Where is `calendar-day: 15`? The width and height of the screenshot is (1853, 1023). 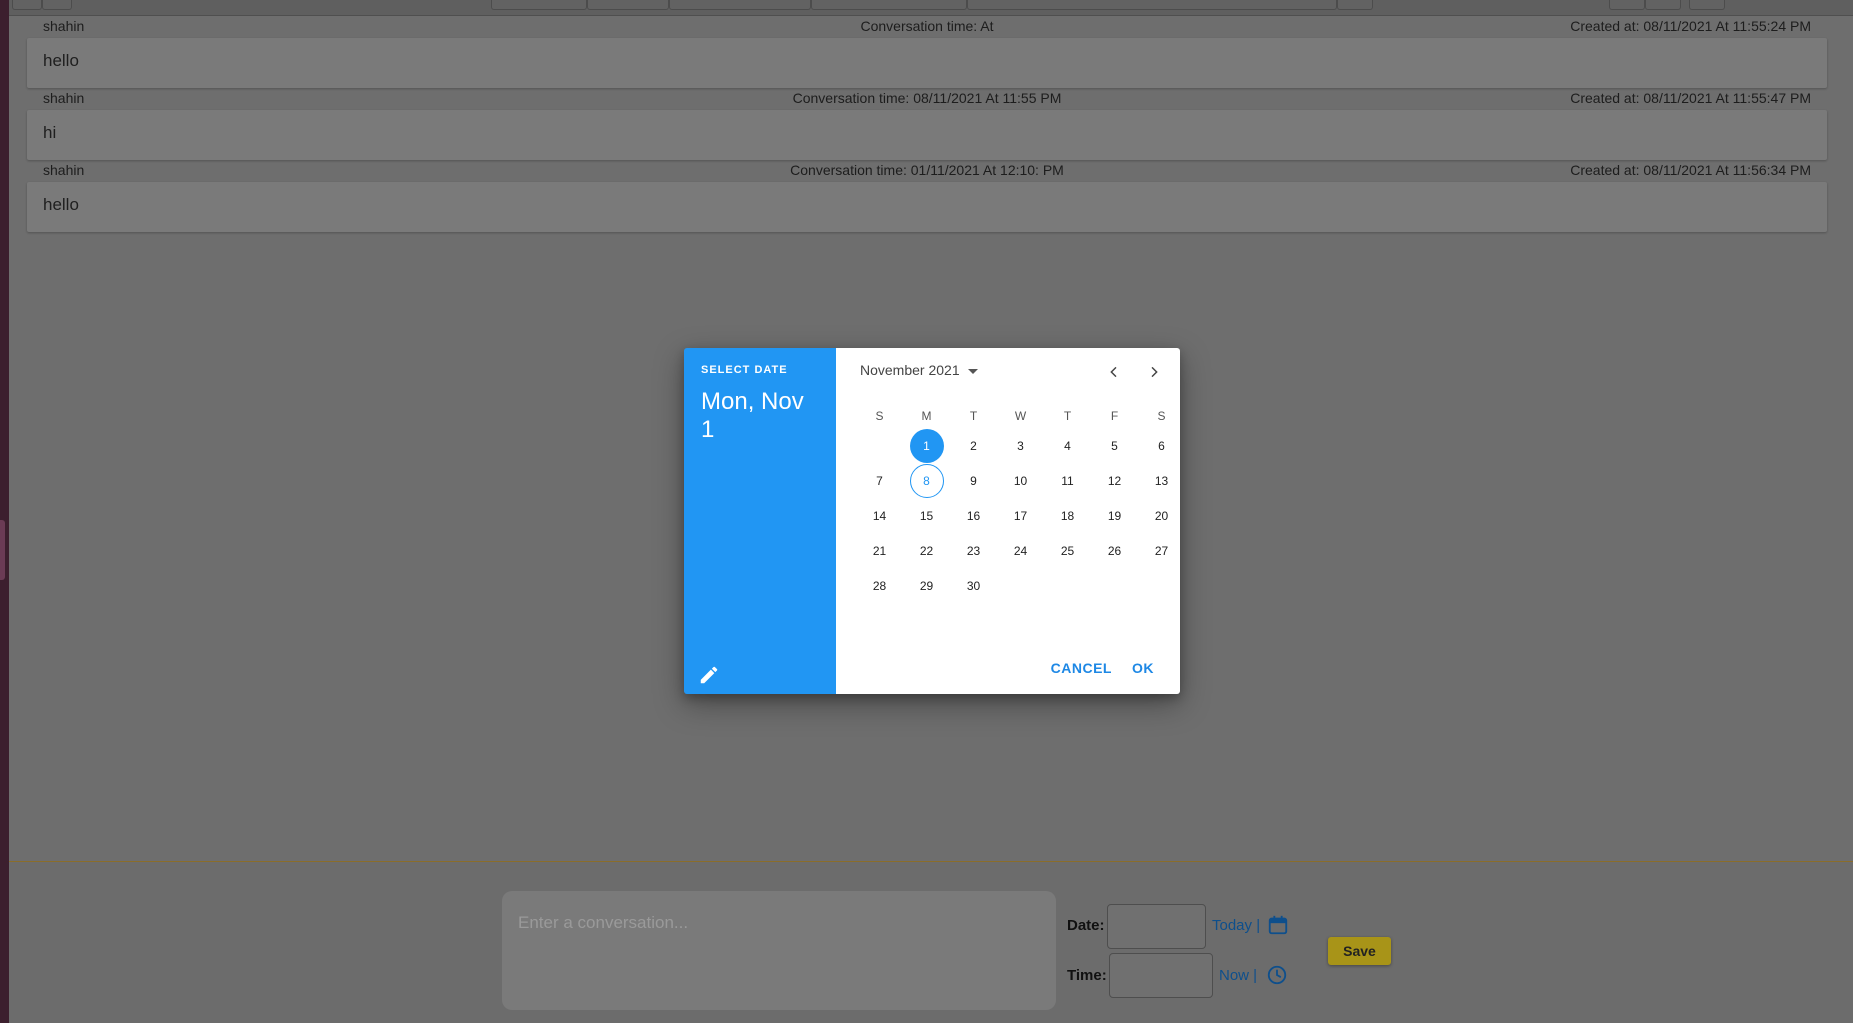 calendar-day: 15 is located at coordinates (927, 516).